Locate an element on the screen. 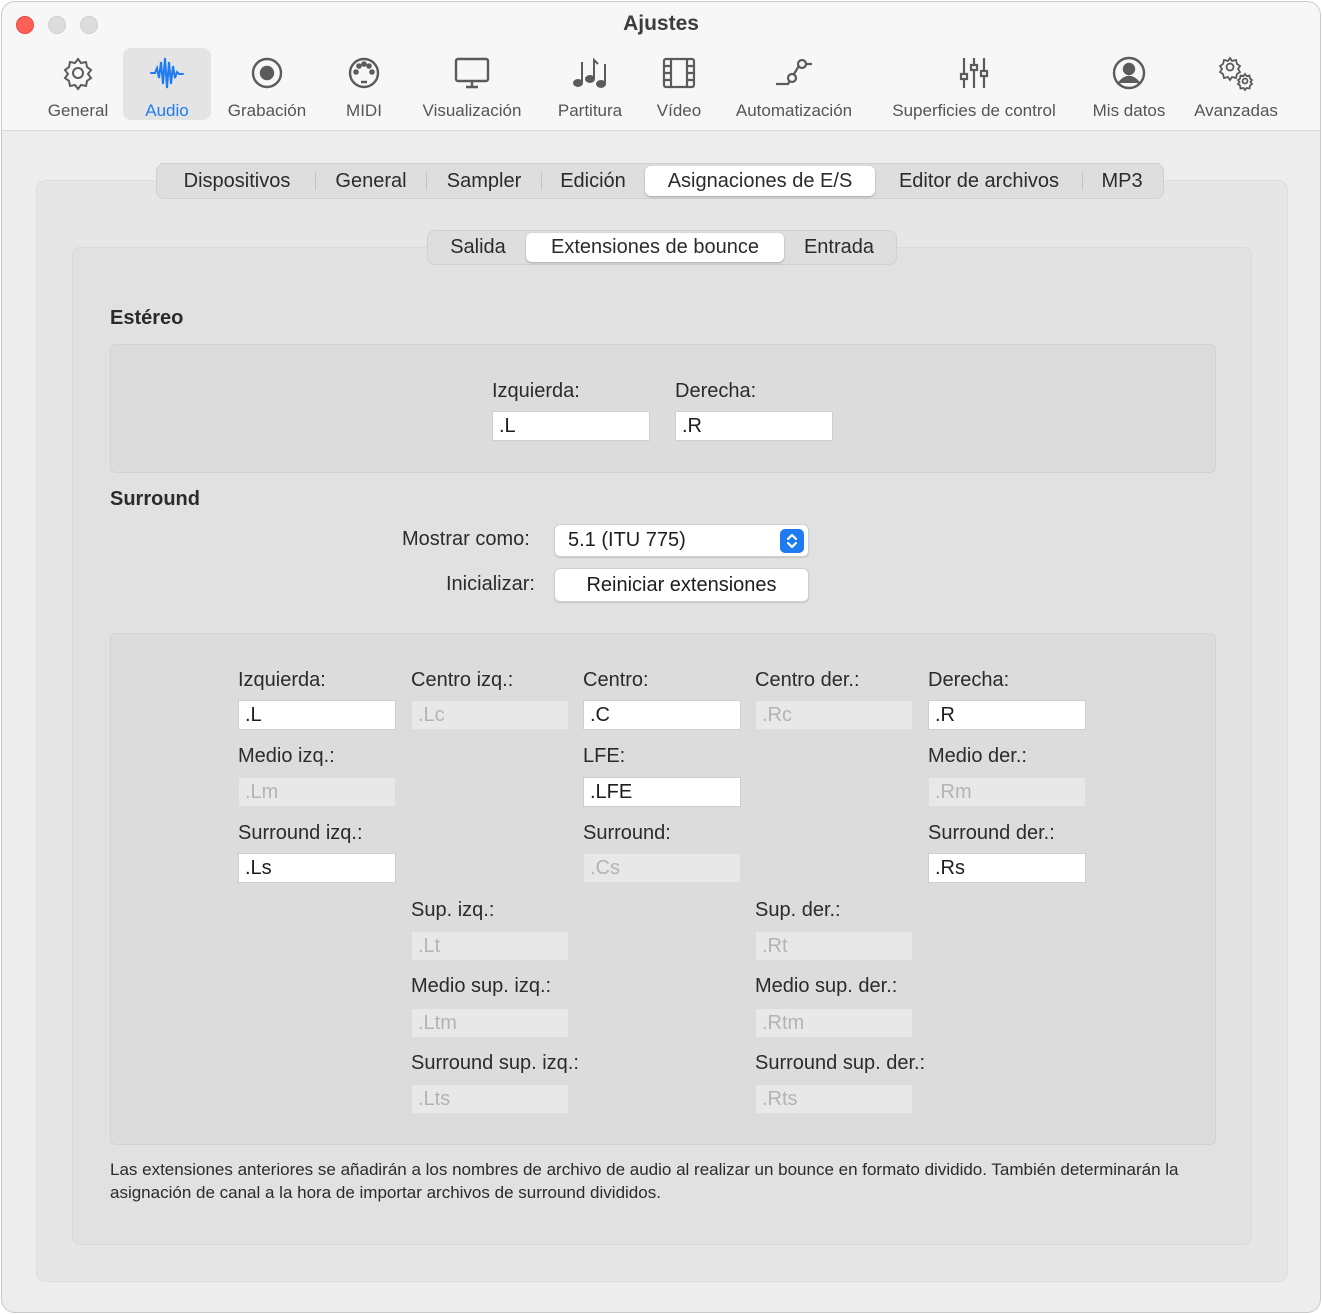  lfe-field is located at coordinates (662, 792).